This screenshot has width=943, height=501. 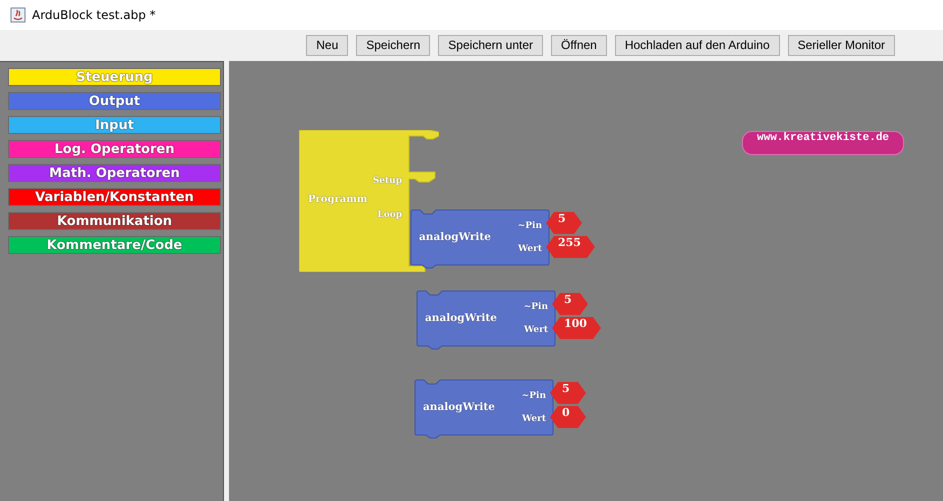 I want to click on toolbar-button: Speichern unter, so click(x=491, y=45).